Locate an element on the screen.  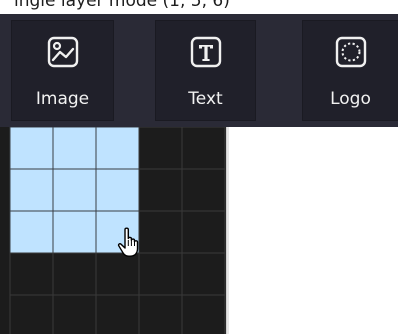
clipped-header-text: ingle layer mode (1, 5, 6) is located at coordinates (122, 5).